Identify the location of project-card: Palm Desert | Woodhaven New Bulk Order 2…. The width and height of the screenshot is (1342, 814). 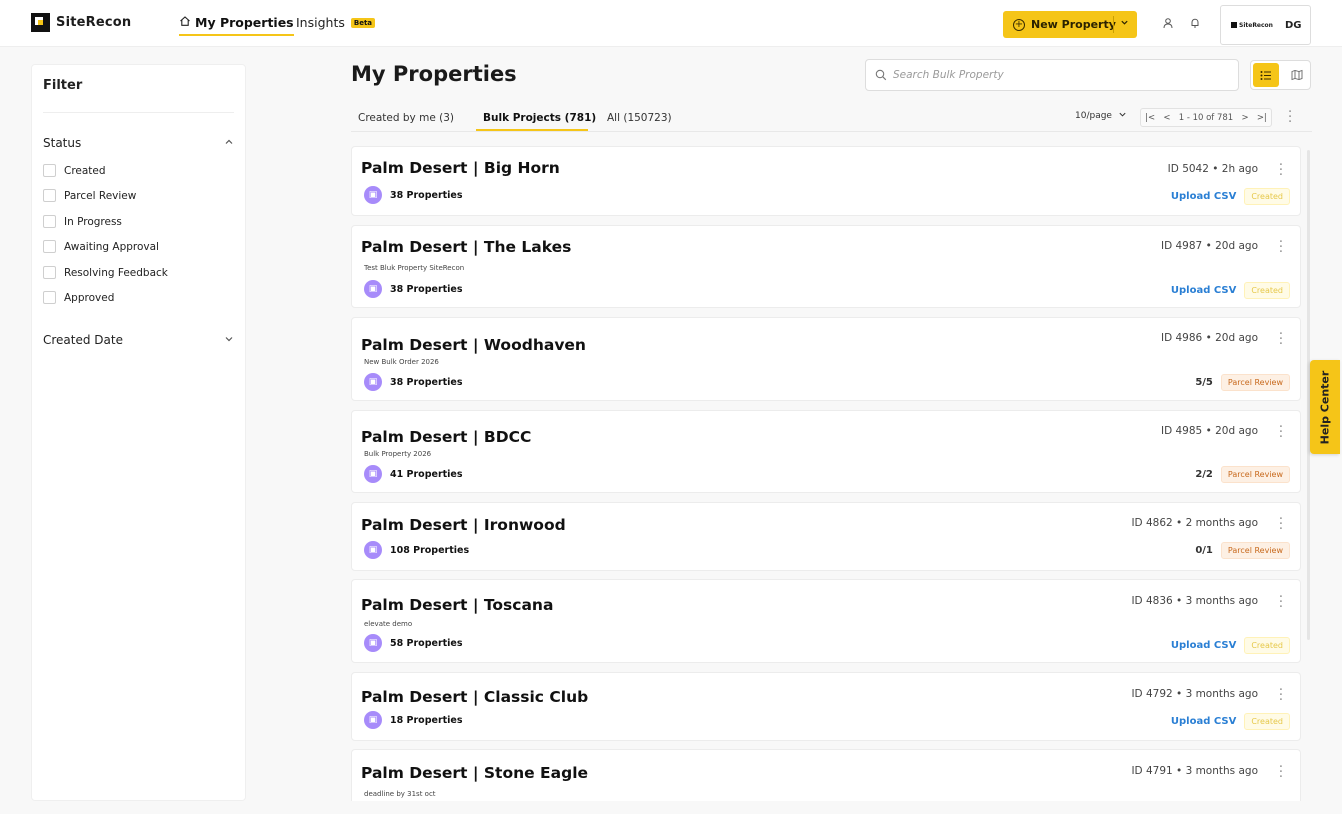
(826, 359).